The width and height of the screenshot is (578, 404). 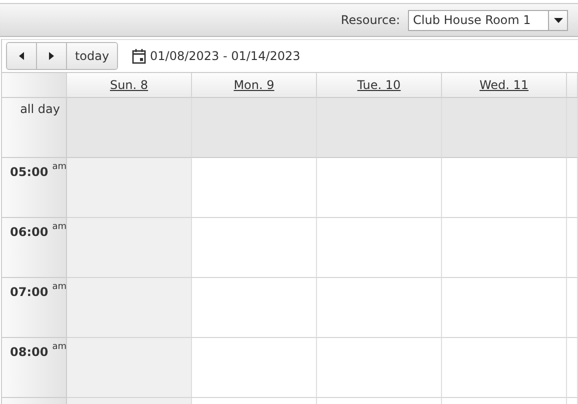 I want to click on all-day-label: all day, so click(x=40, y=109).